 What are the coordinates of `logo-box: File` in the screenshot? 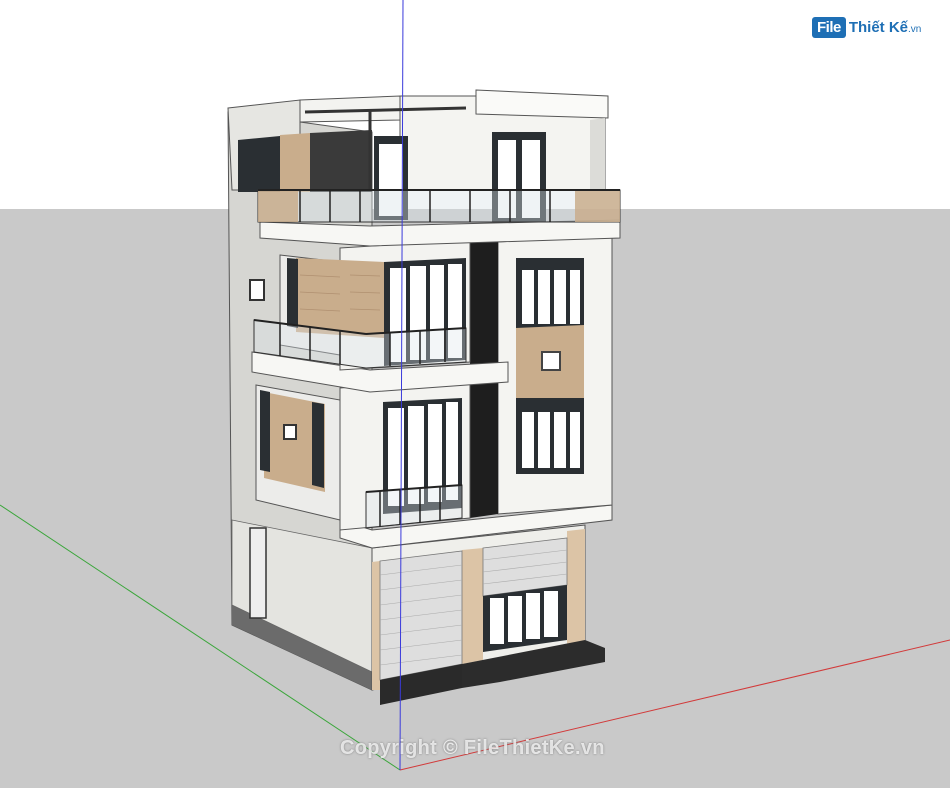 It's located at (829, 27).